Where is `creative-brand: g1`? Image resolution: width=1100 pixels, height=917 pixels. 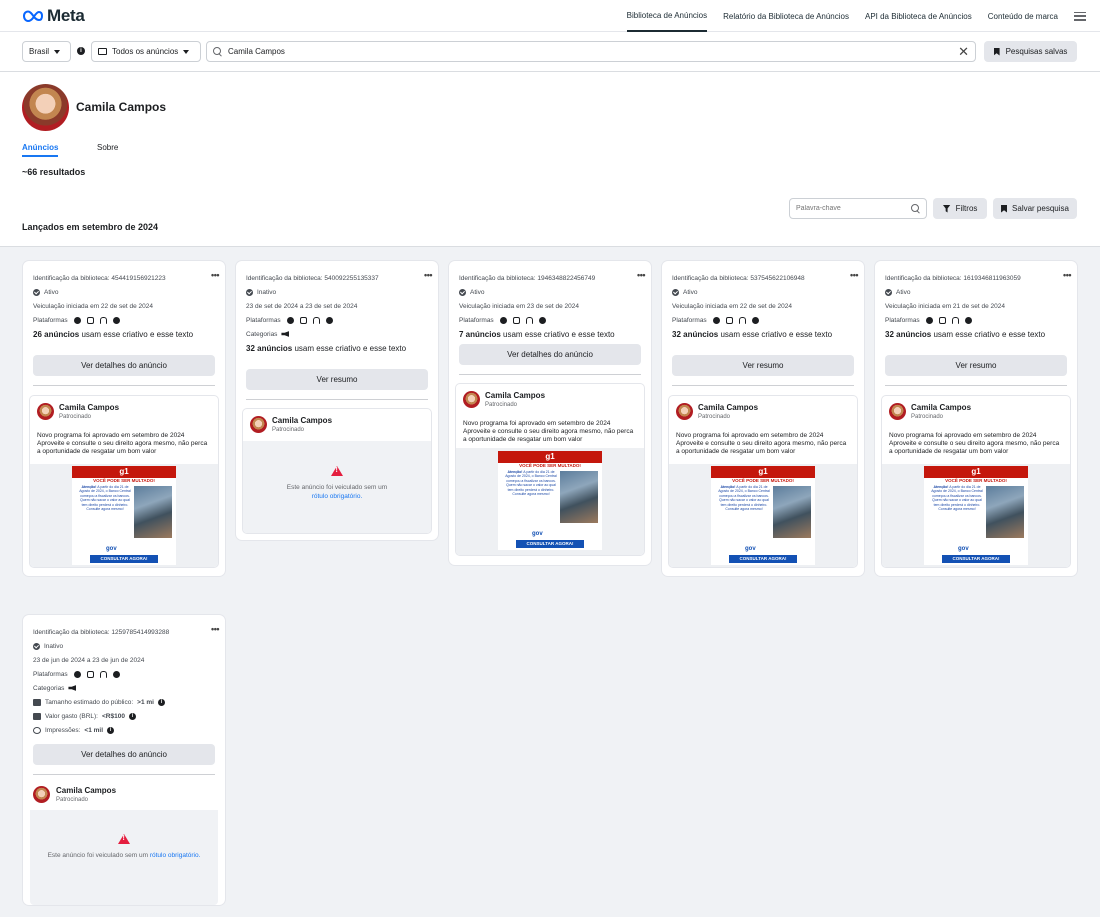
creative-brand: g1 is located at coordinates (976, 472).